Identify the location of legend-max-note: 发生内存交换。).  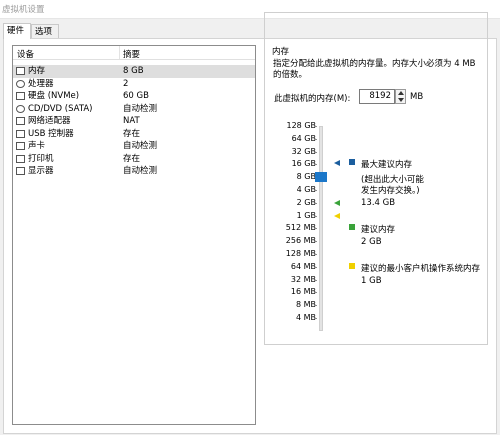
(390, 191).